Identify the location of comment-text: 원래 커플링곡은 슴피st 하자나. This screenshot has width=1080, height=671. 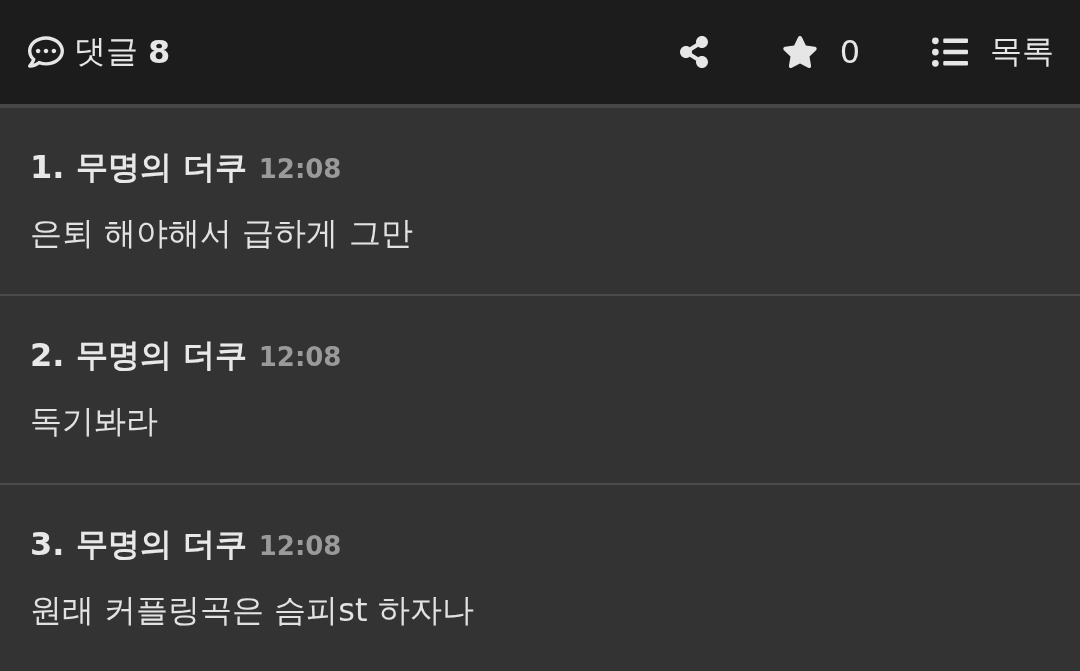
(252, 610).